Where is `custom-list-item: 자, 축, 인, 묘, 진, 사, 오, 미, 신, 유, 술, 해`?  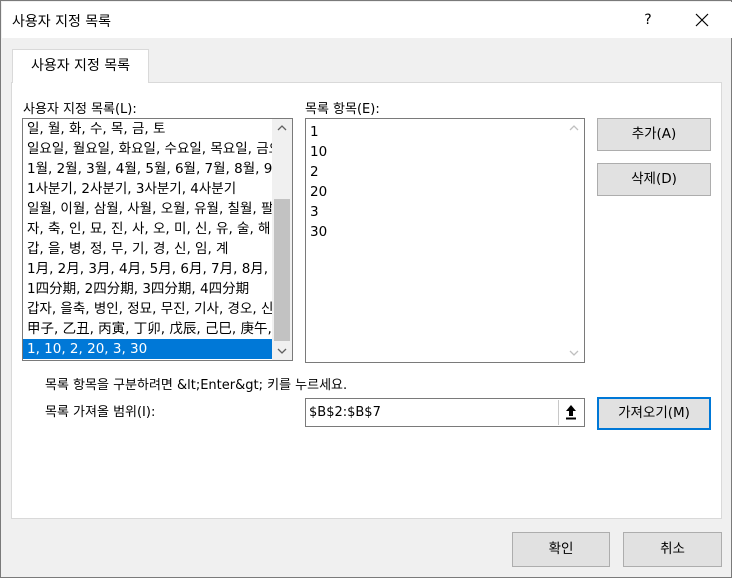
custom-list-item: 자, 축, 인, 묘, 진, 사, 오, 미, 신, 유, 술, 해 is located at coordinates (147, 229).